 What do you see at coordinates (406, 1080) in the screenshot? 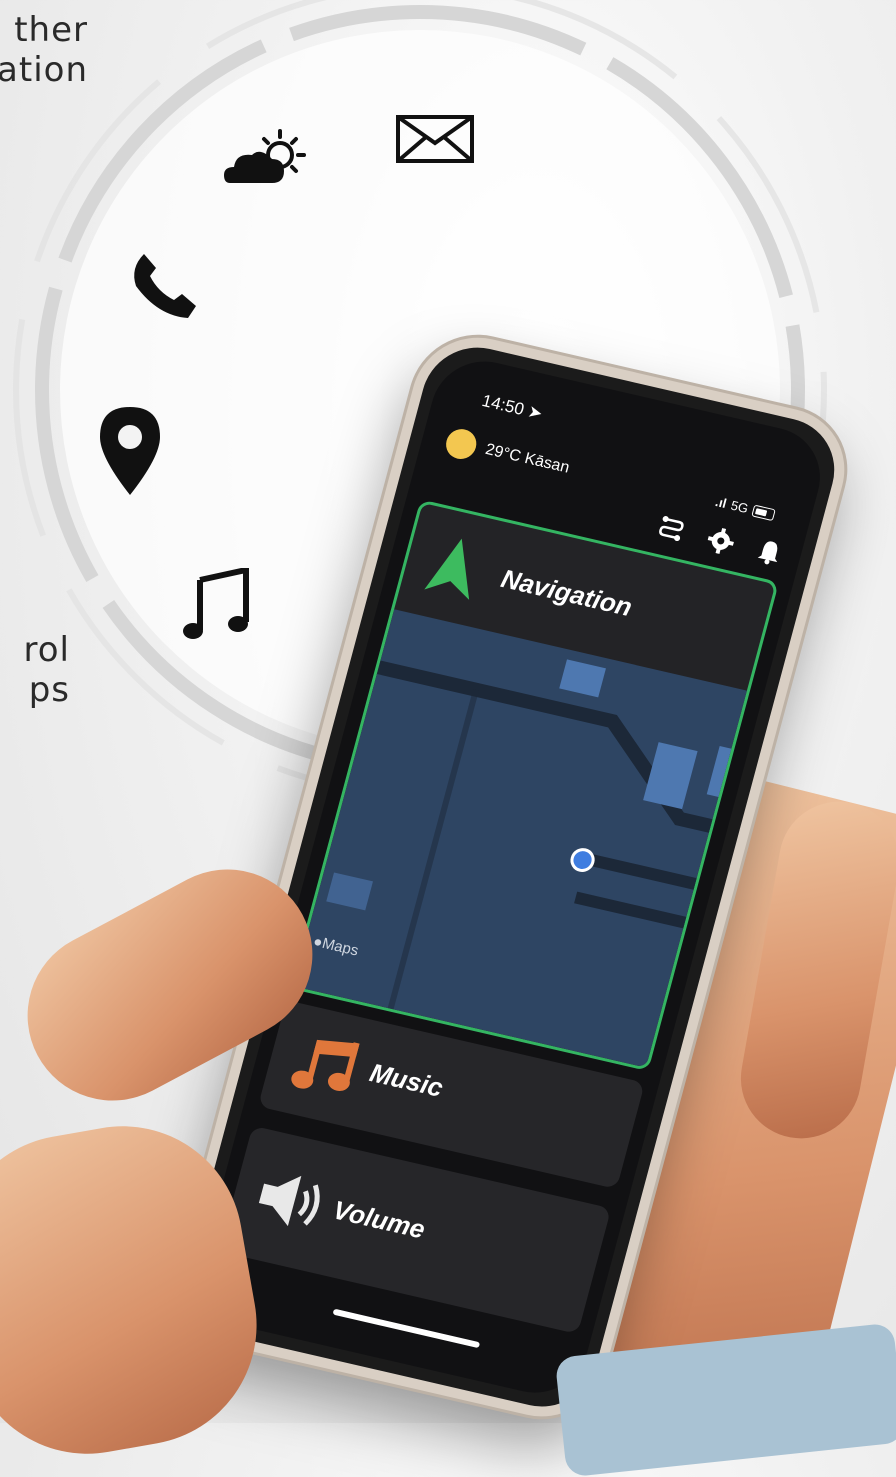
I see `music-label: Music` at bounding box center [406, 1080].